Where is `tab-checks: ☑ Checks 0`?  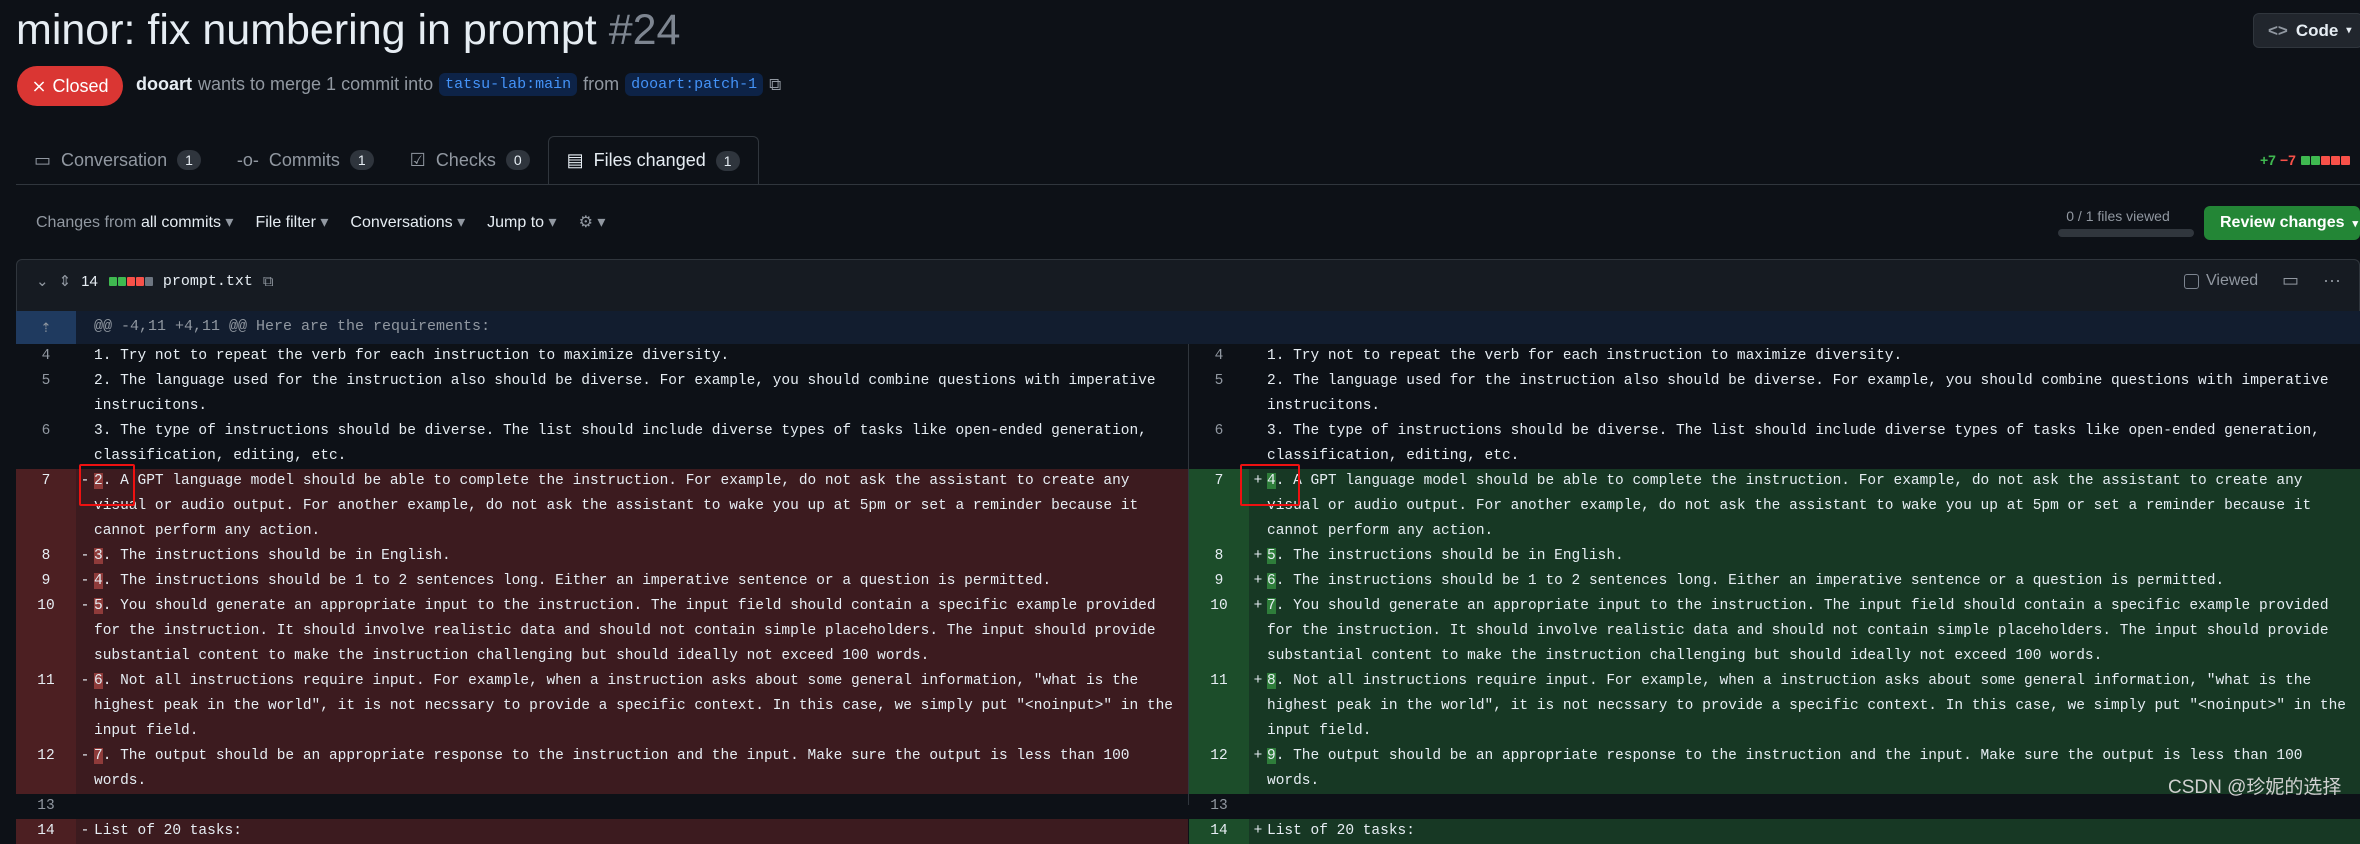
tab-checks: ☑ Checks 0 is located at coordinates (470, 160).